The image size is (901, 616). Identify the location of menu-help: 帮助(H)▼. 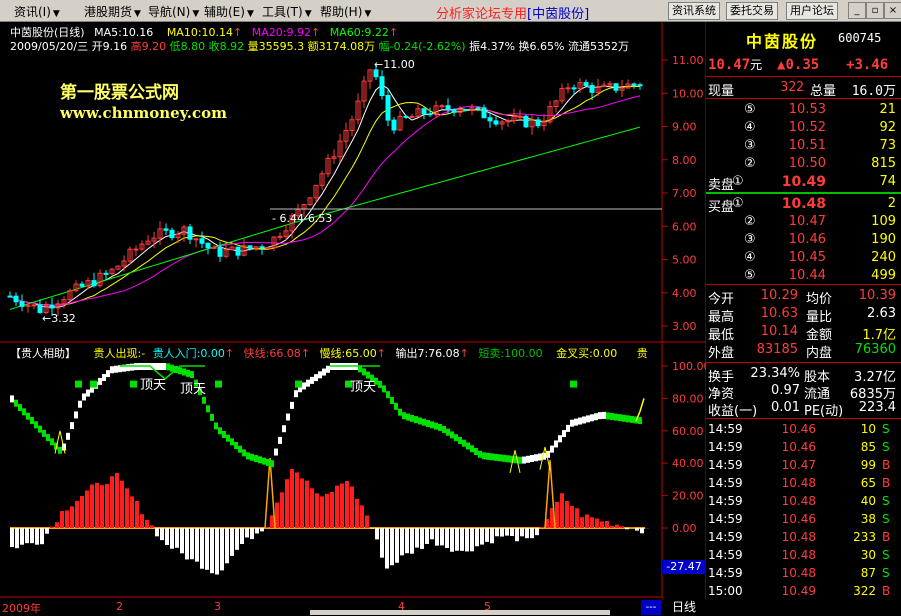
(345, 11).